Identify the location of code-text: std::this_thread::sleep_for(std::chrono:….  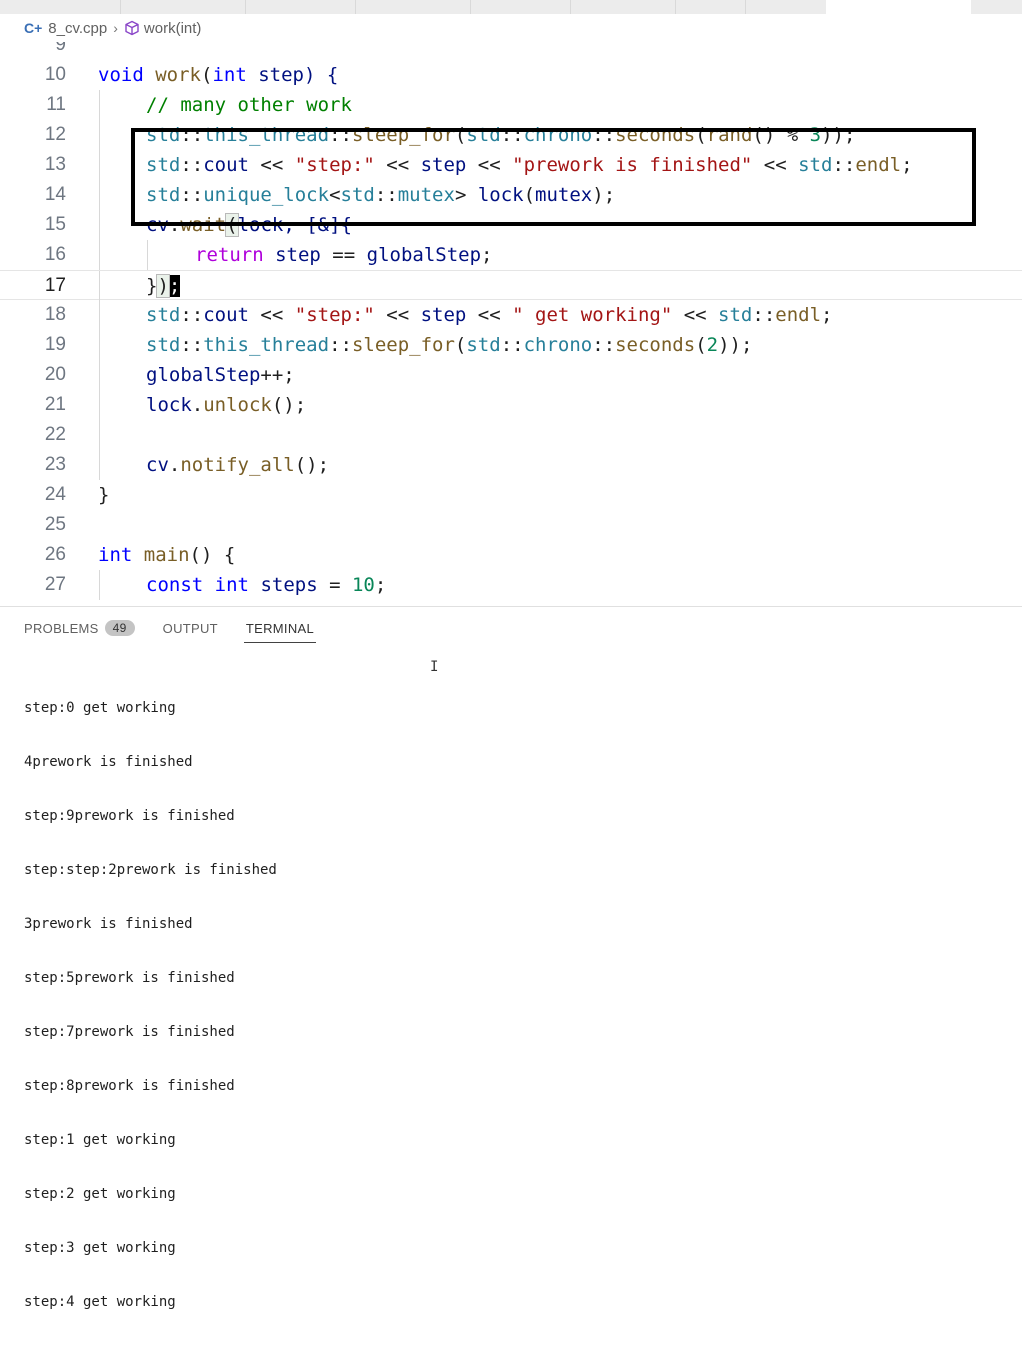
(449, 345).